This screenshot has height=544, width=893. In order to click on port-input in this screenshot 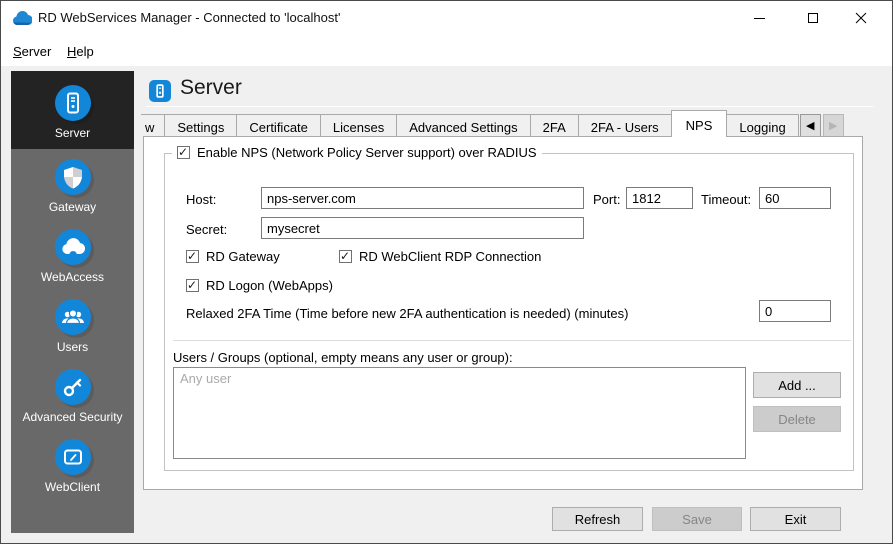, I will do `click(659, 198)`.